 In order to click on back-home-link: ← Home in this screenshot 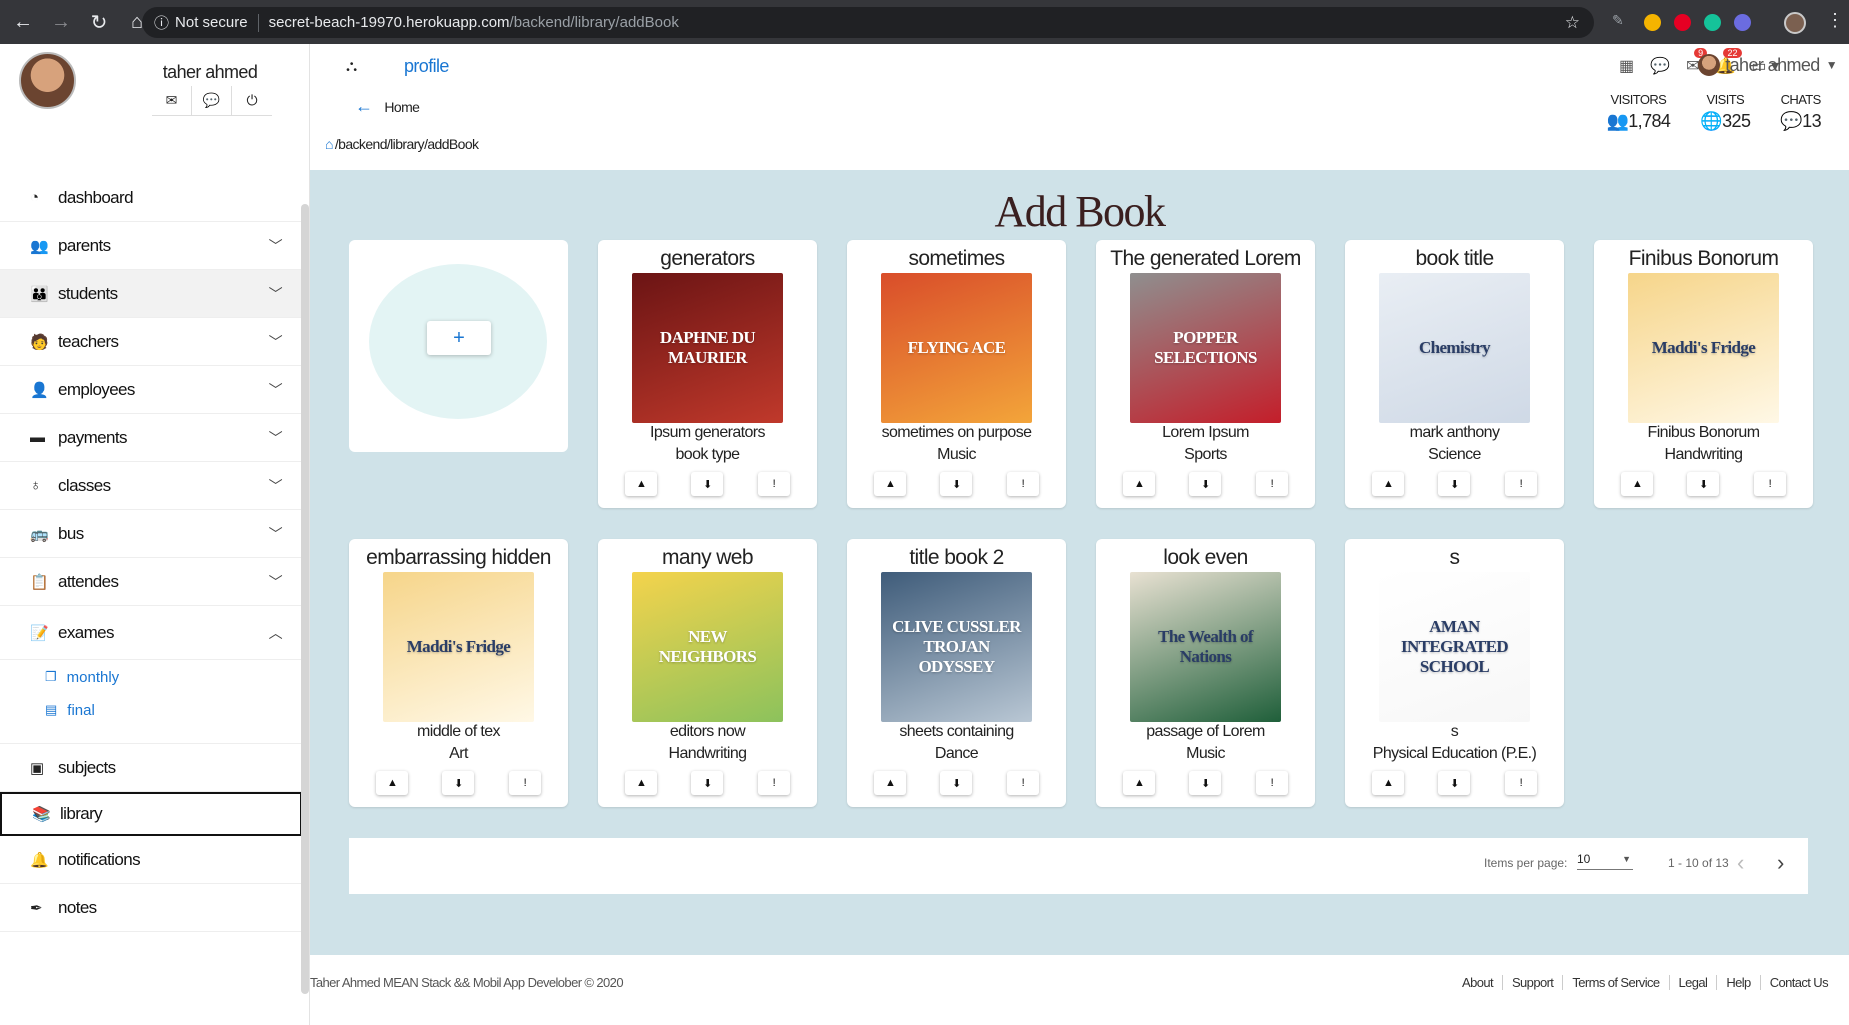, I will do `click(387, 106)`.